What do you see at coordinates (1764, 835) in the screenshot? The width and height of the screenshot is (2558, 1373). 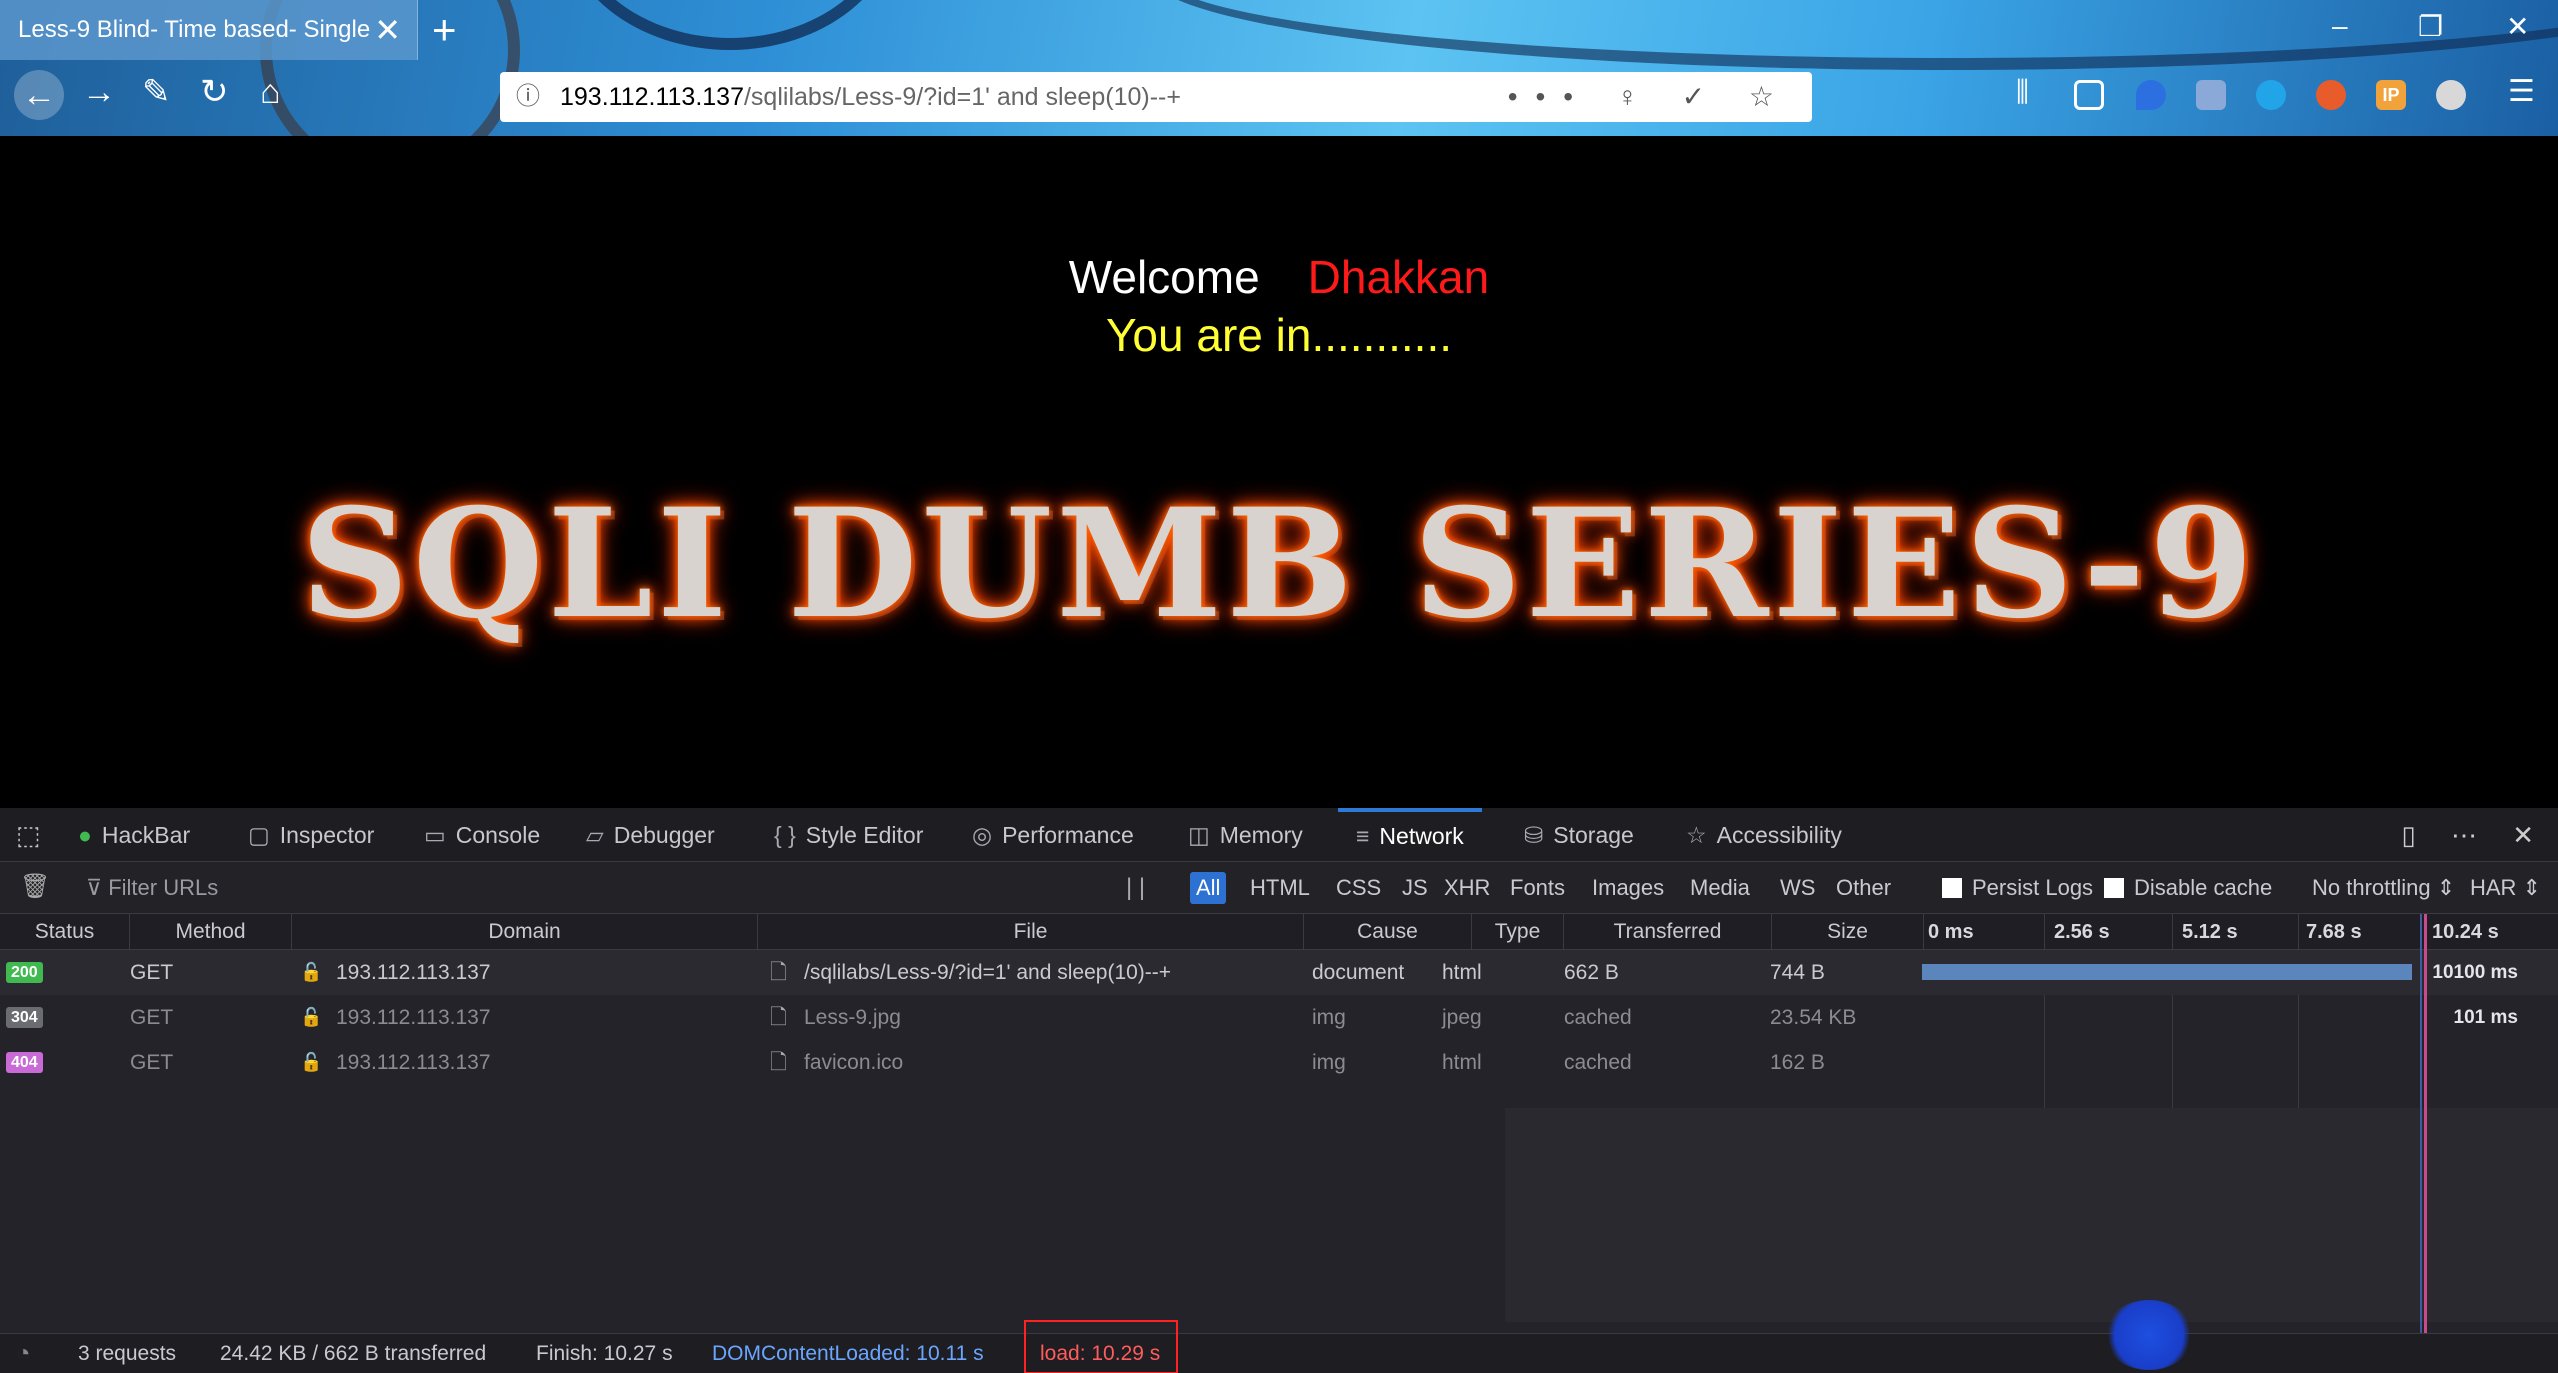 I see `tab-accessibility: ☆ Accessibility` at bounding box center [1764, 835].